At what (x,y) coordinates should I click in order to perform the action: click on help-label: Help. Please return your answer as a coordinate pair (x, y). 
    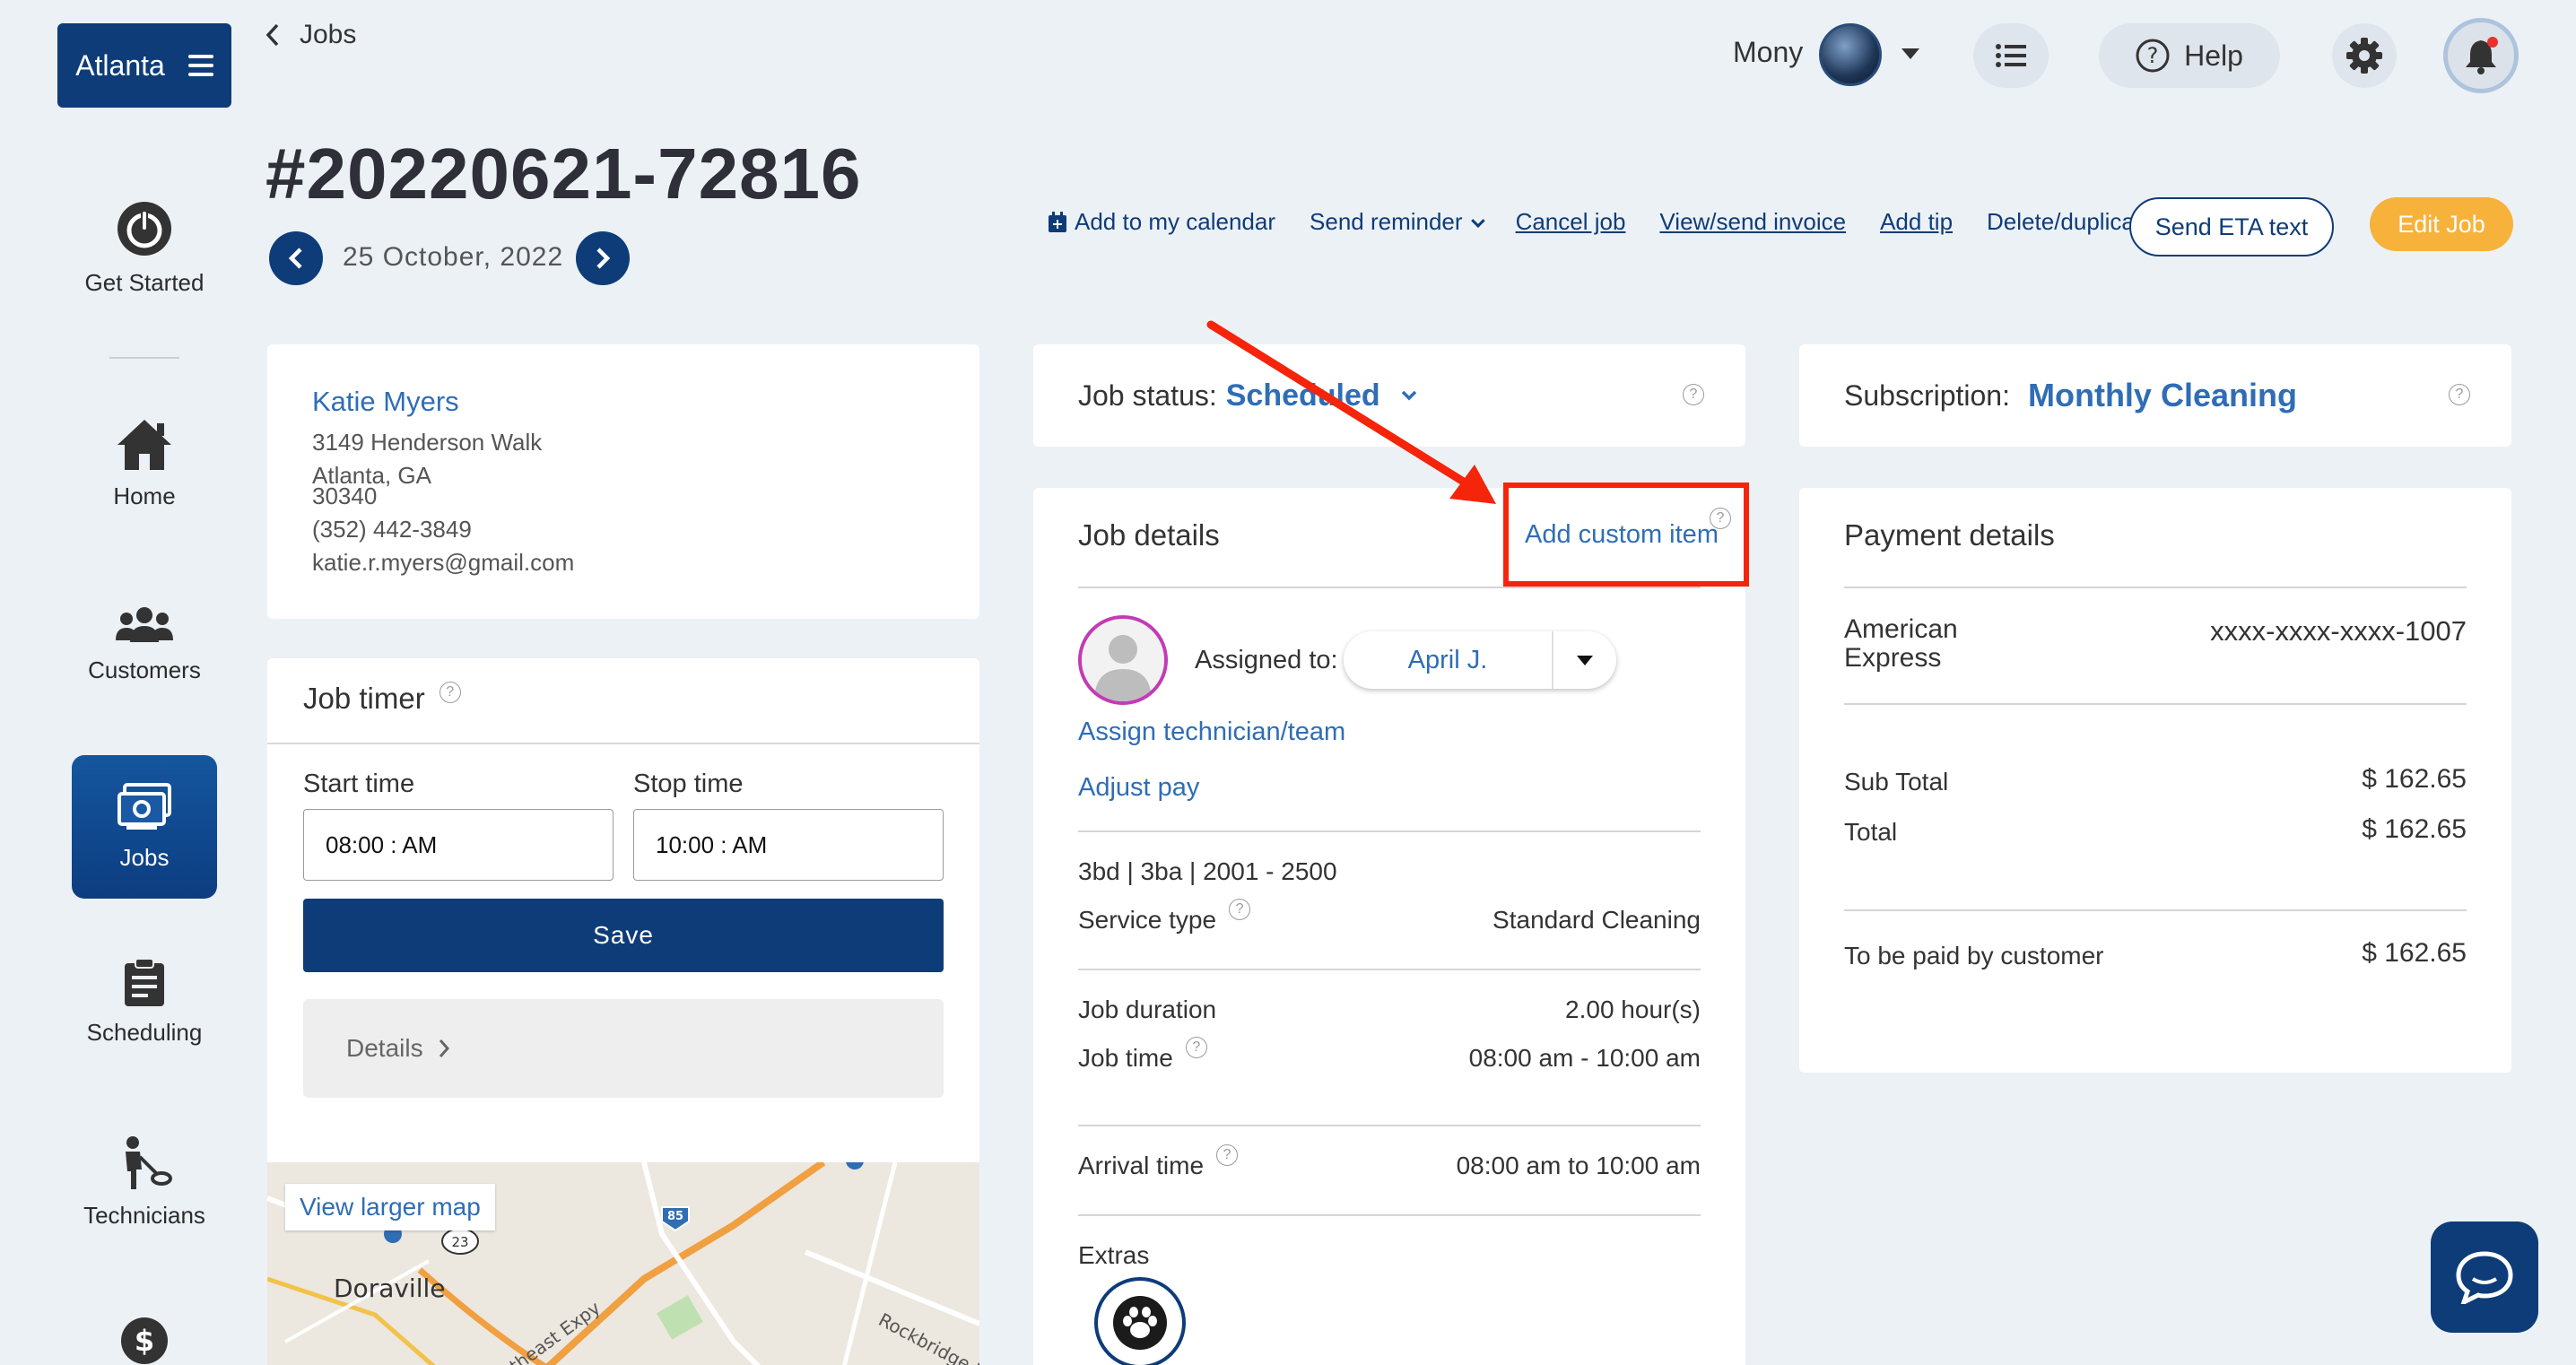
    Looking at the image, I should click on (2213, 55).